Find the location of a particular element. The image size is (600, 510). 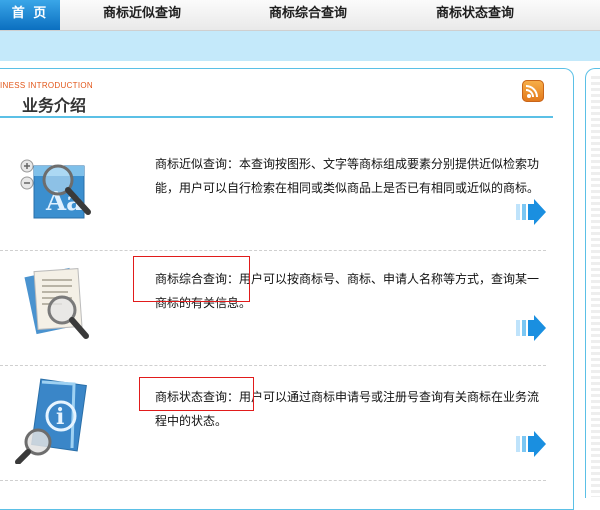

svg-text: i is located at coordinates (60, 417).